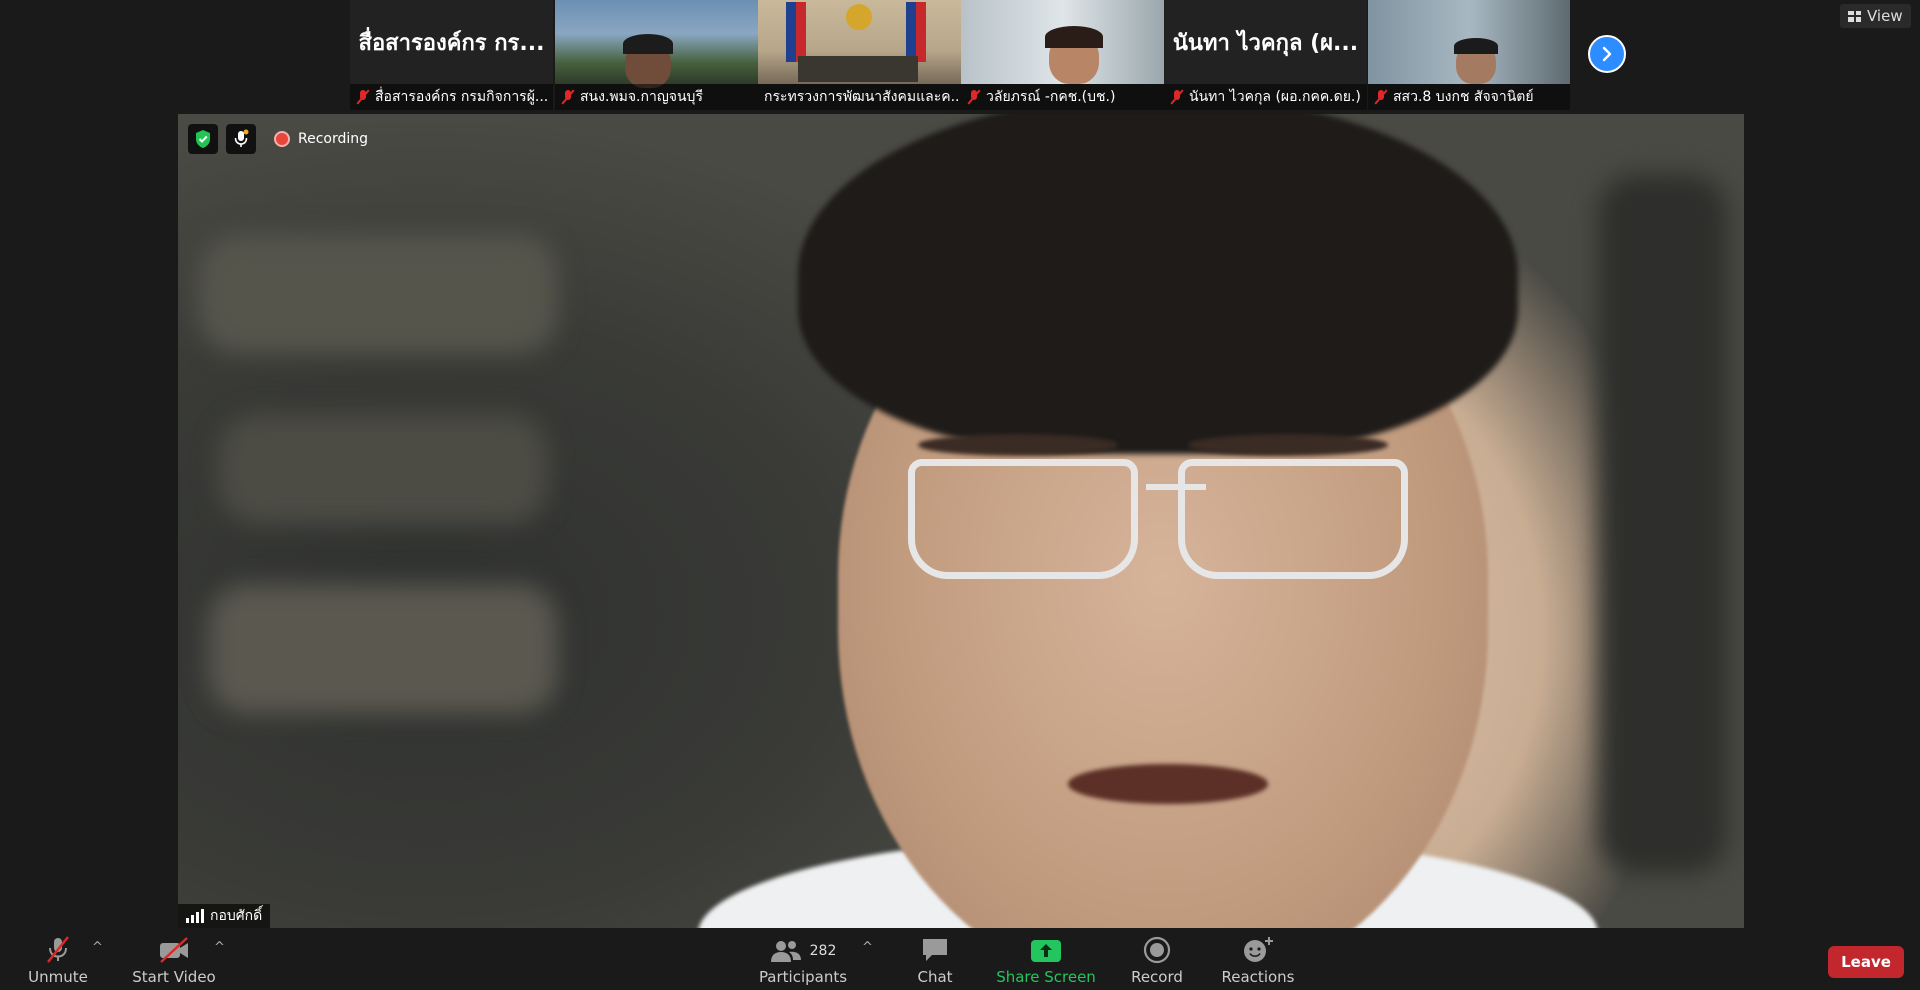 The height and width of the screenshot is (990, 1920). I want to click on participant-label: สสว.8 บงกช สัจจานิตย์, so click(1463, 97).